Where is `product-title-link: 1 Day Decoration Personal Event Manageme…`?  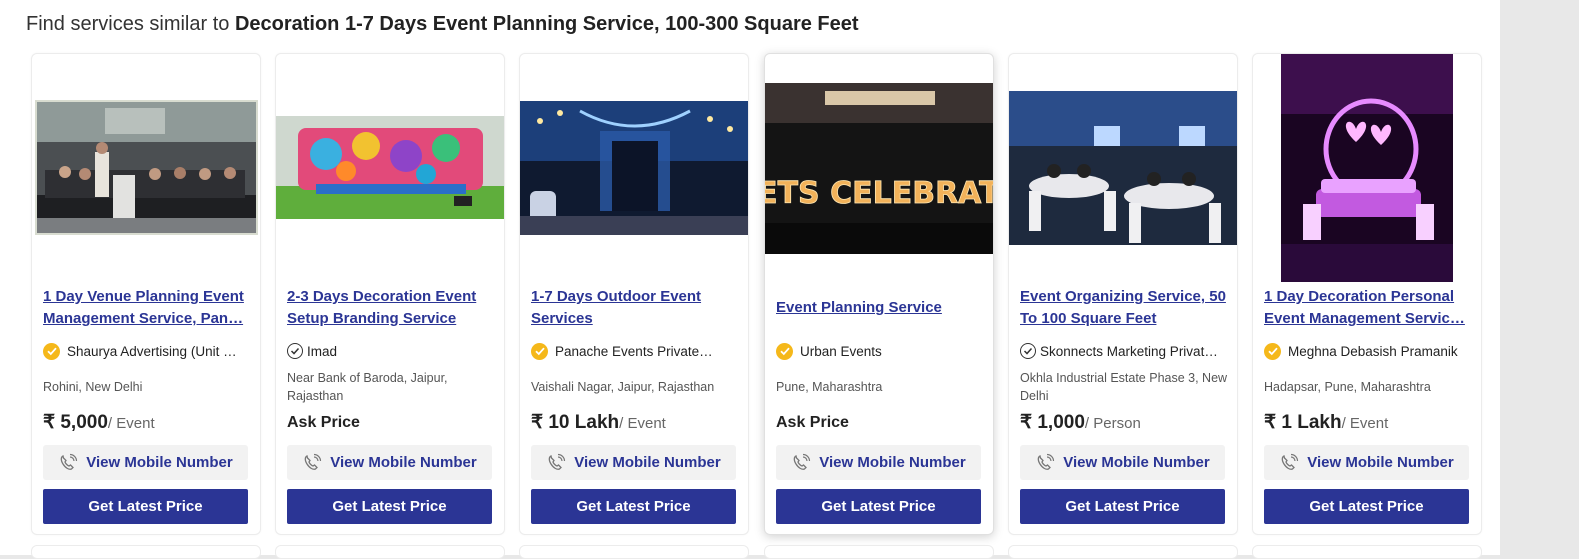
product-title-link: 1 Day Decoration Personal Event Manageme… is located at coordinates (1369, 308).